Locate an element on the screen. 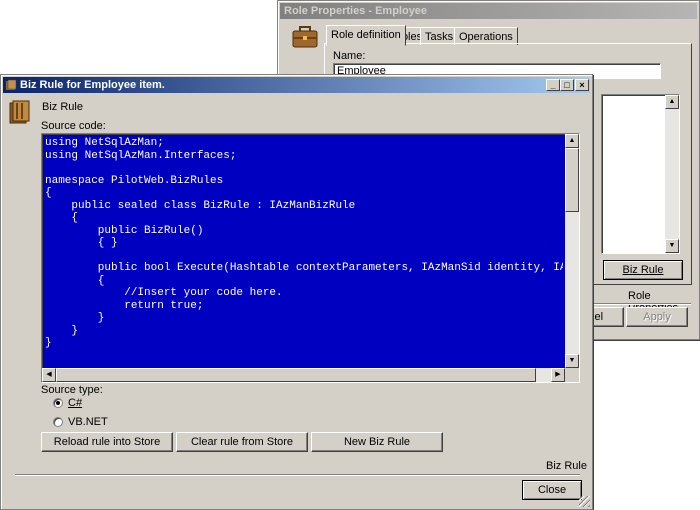 The image size is (700, 510). code-horizontal-scrollbar: ◀ ▶ is located at coordinates (303, 375).